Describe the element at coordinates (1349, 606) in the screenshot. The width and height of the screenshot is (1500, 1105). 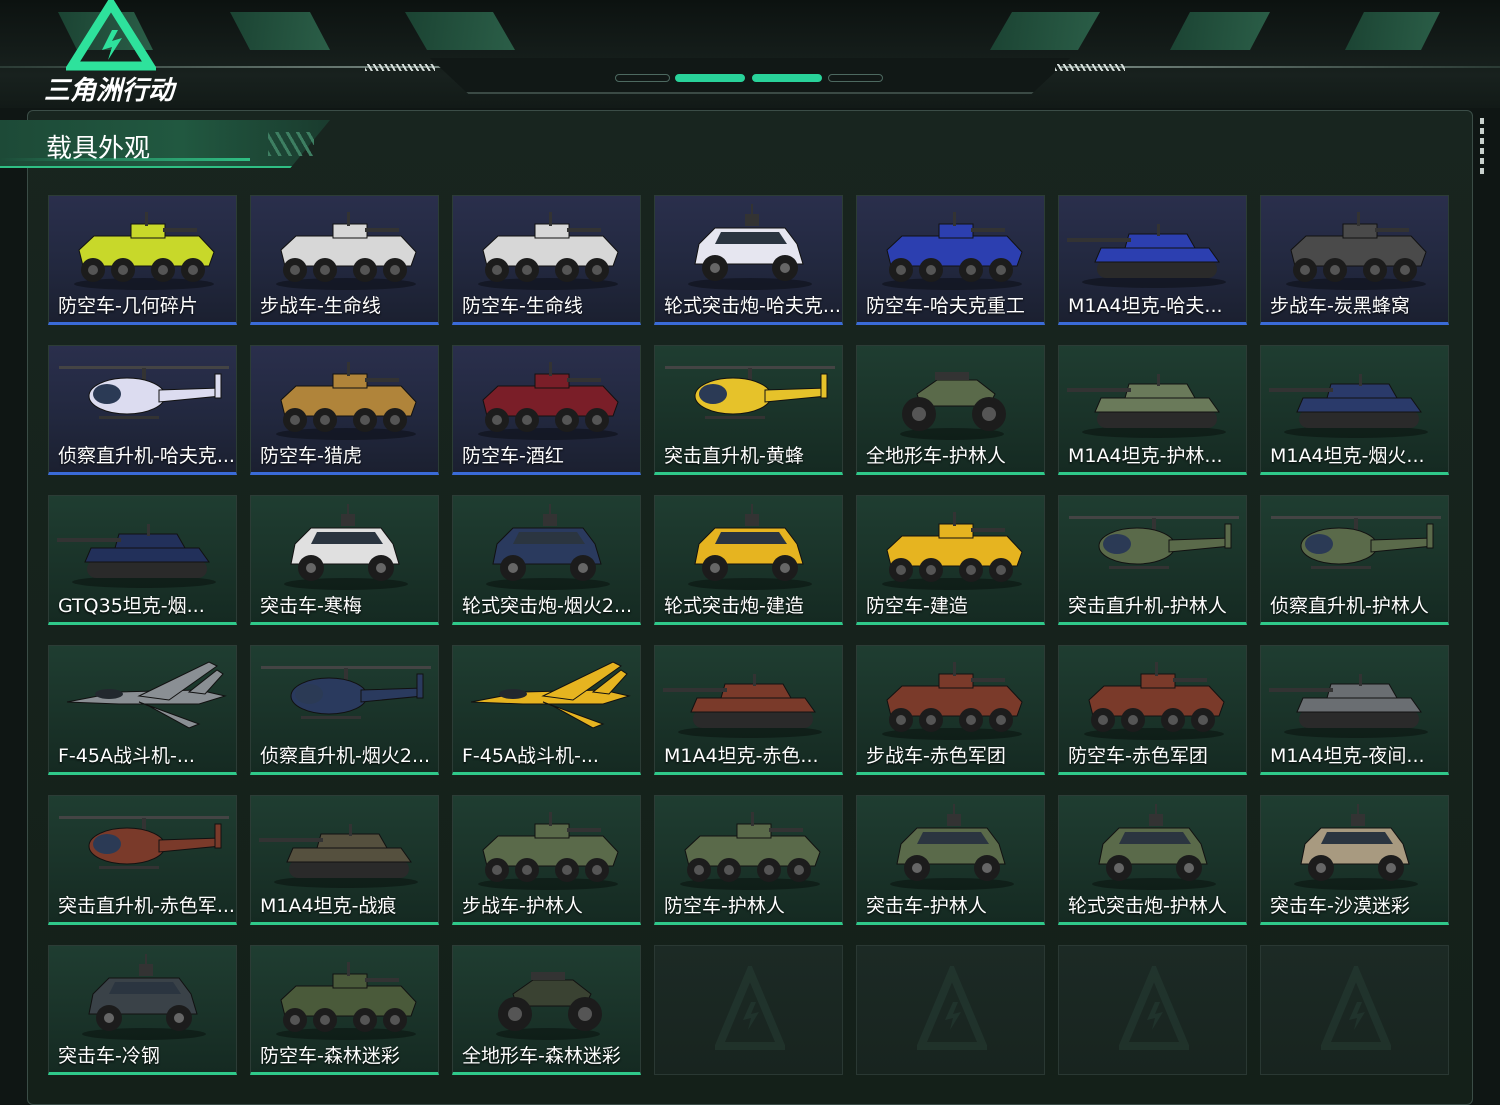
I see `vehicle-skin-name: 侦察直升机-护林人` at that location.